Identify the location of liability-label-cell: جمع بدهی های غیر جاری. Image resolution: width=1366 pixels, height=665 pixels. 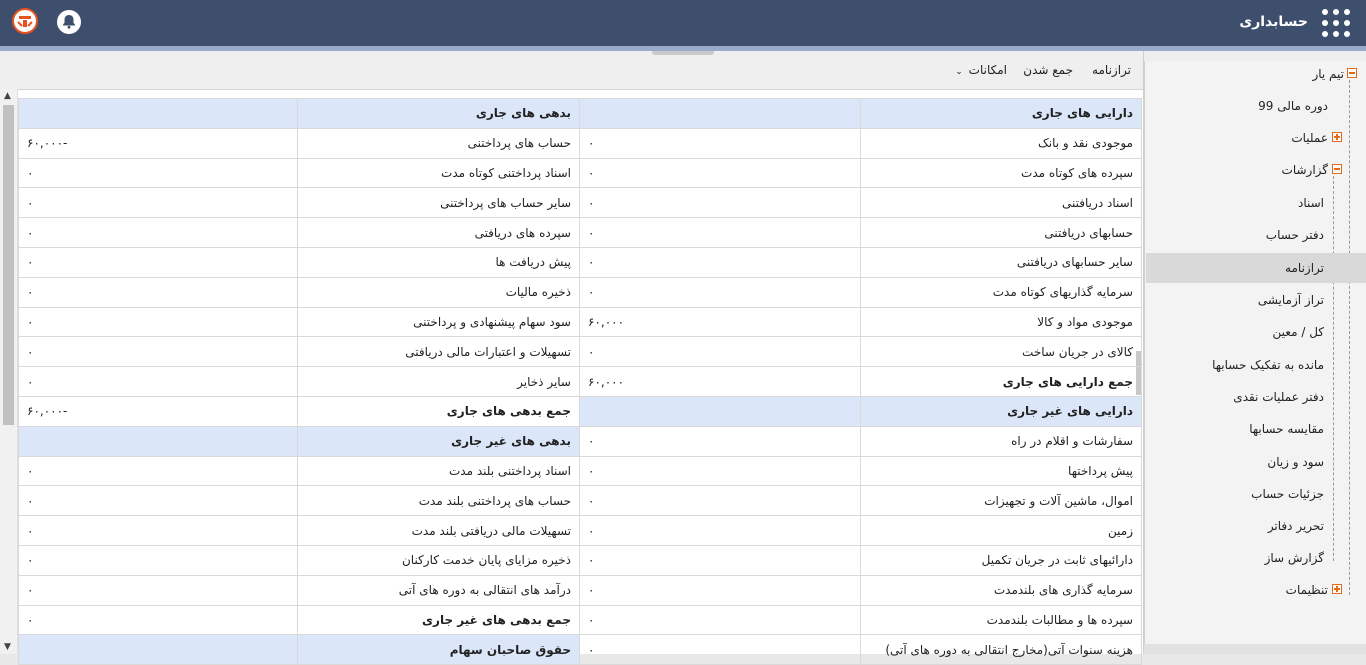
(438, 620).